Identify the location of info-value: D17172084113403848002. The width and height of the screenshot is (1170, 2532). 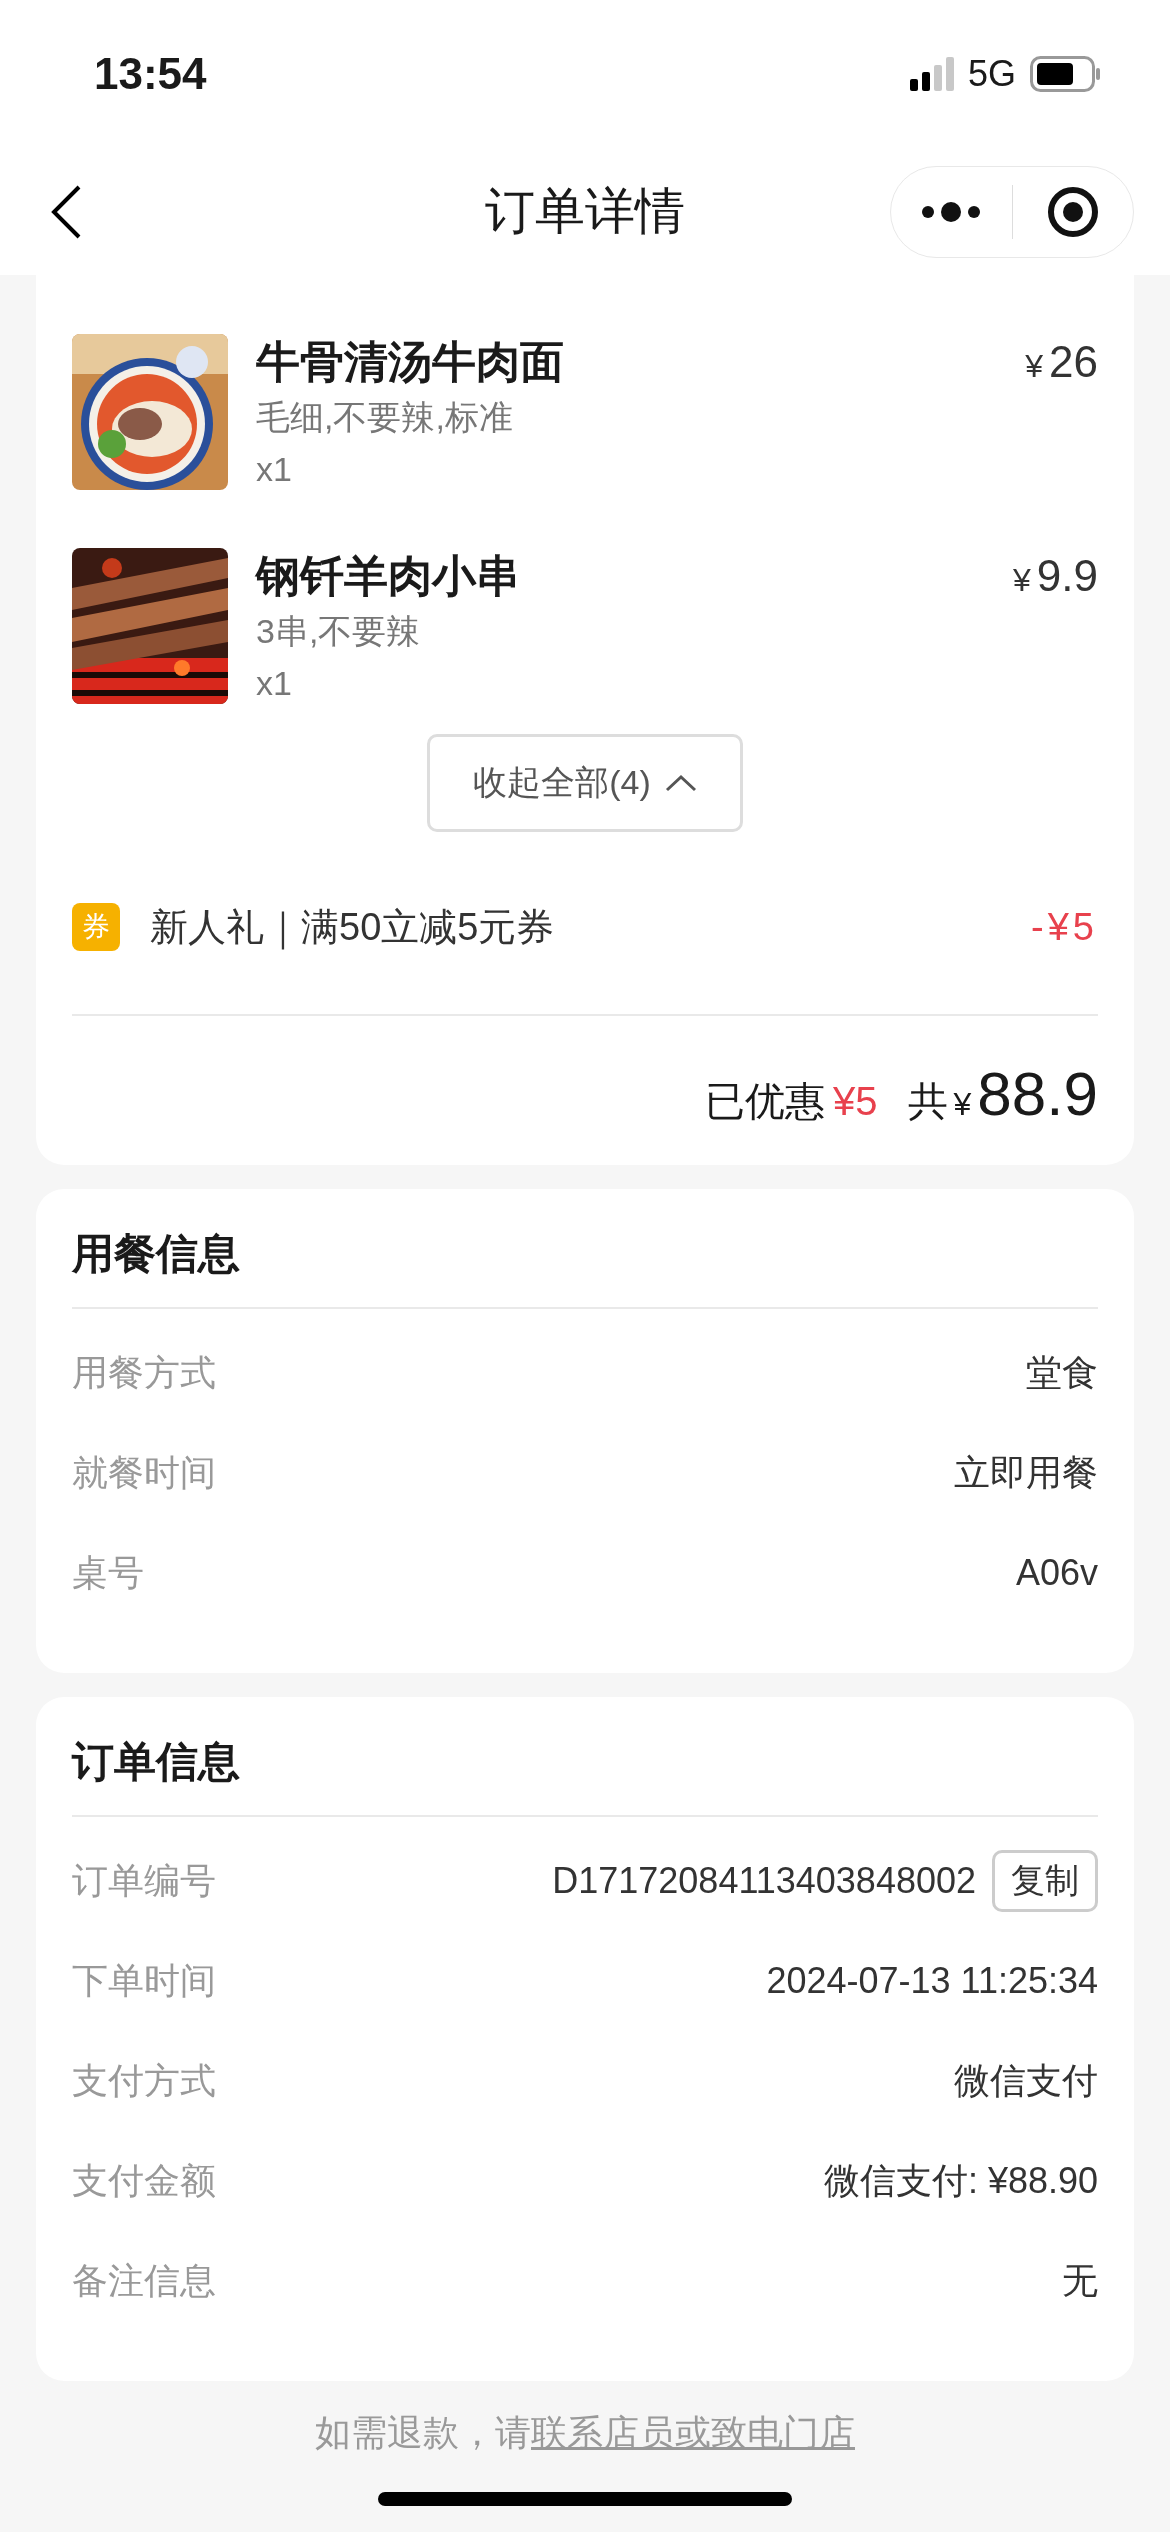
(764, 1881).